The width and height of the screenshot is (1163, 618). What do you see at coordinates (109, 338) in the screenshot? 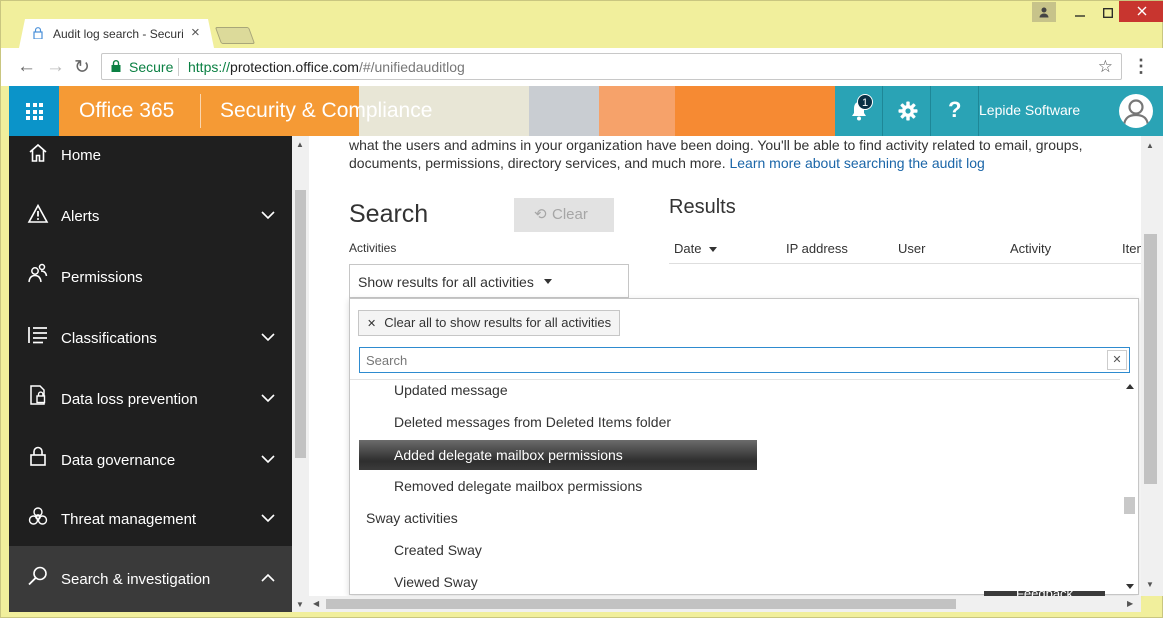
I see `sidebar-item-label: Classifications` at bounding box center [109, 338].